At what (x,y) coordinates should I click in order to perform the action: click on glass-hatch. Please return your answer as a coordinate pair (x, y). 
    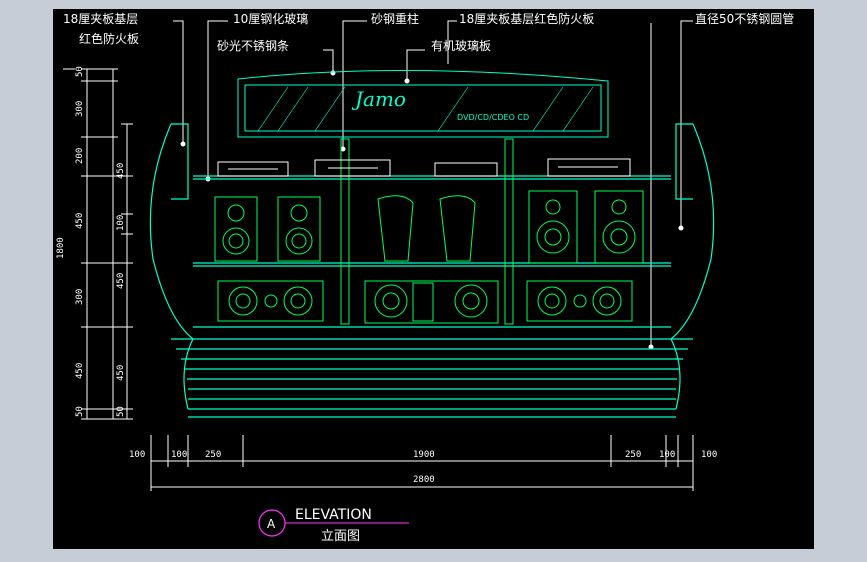
    Looking at the image, I should click on (425, 109).